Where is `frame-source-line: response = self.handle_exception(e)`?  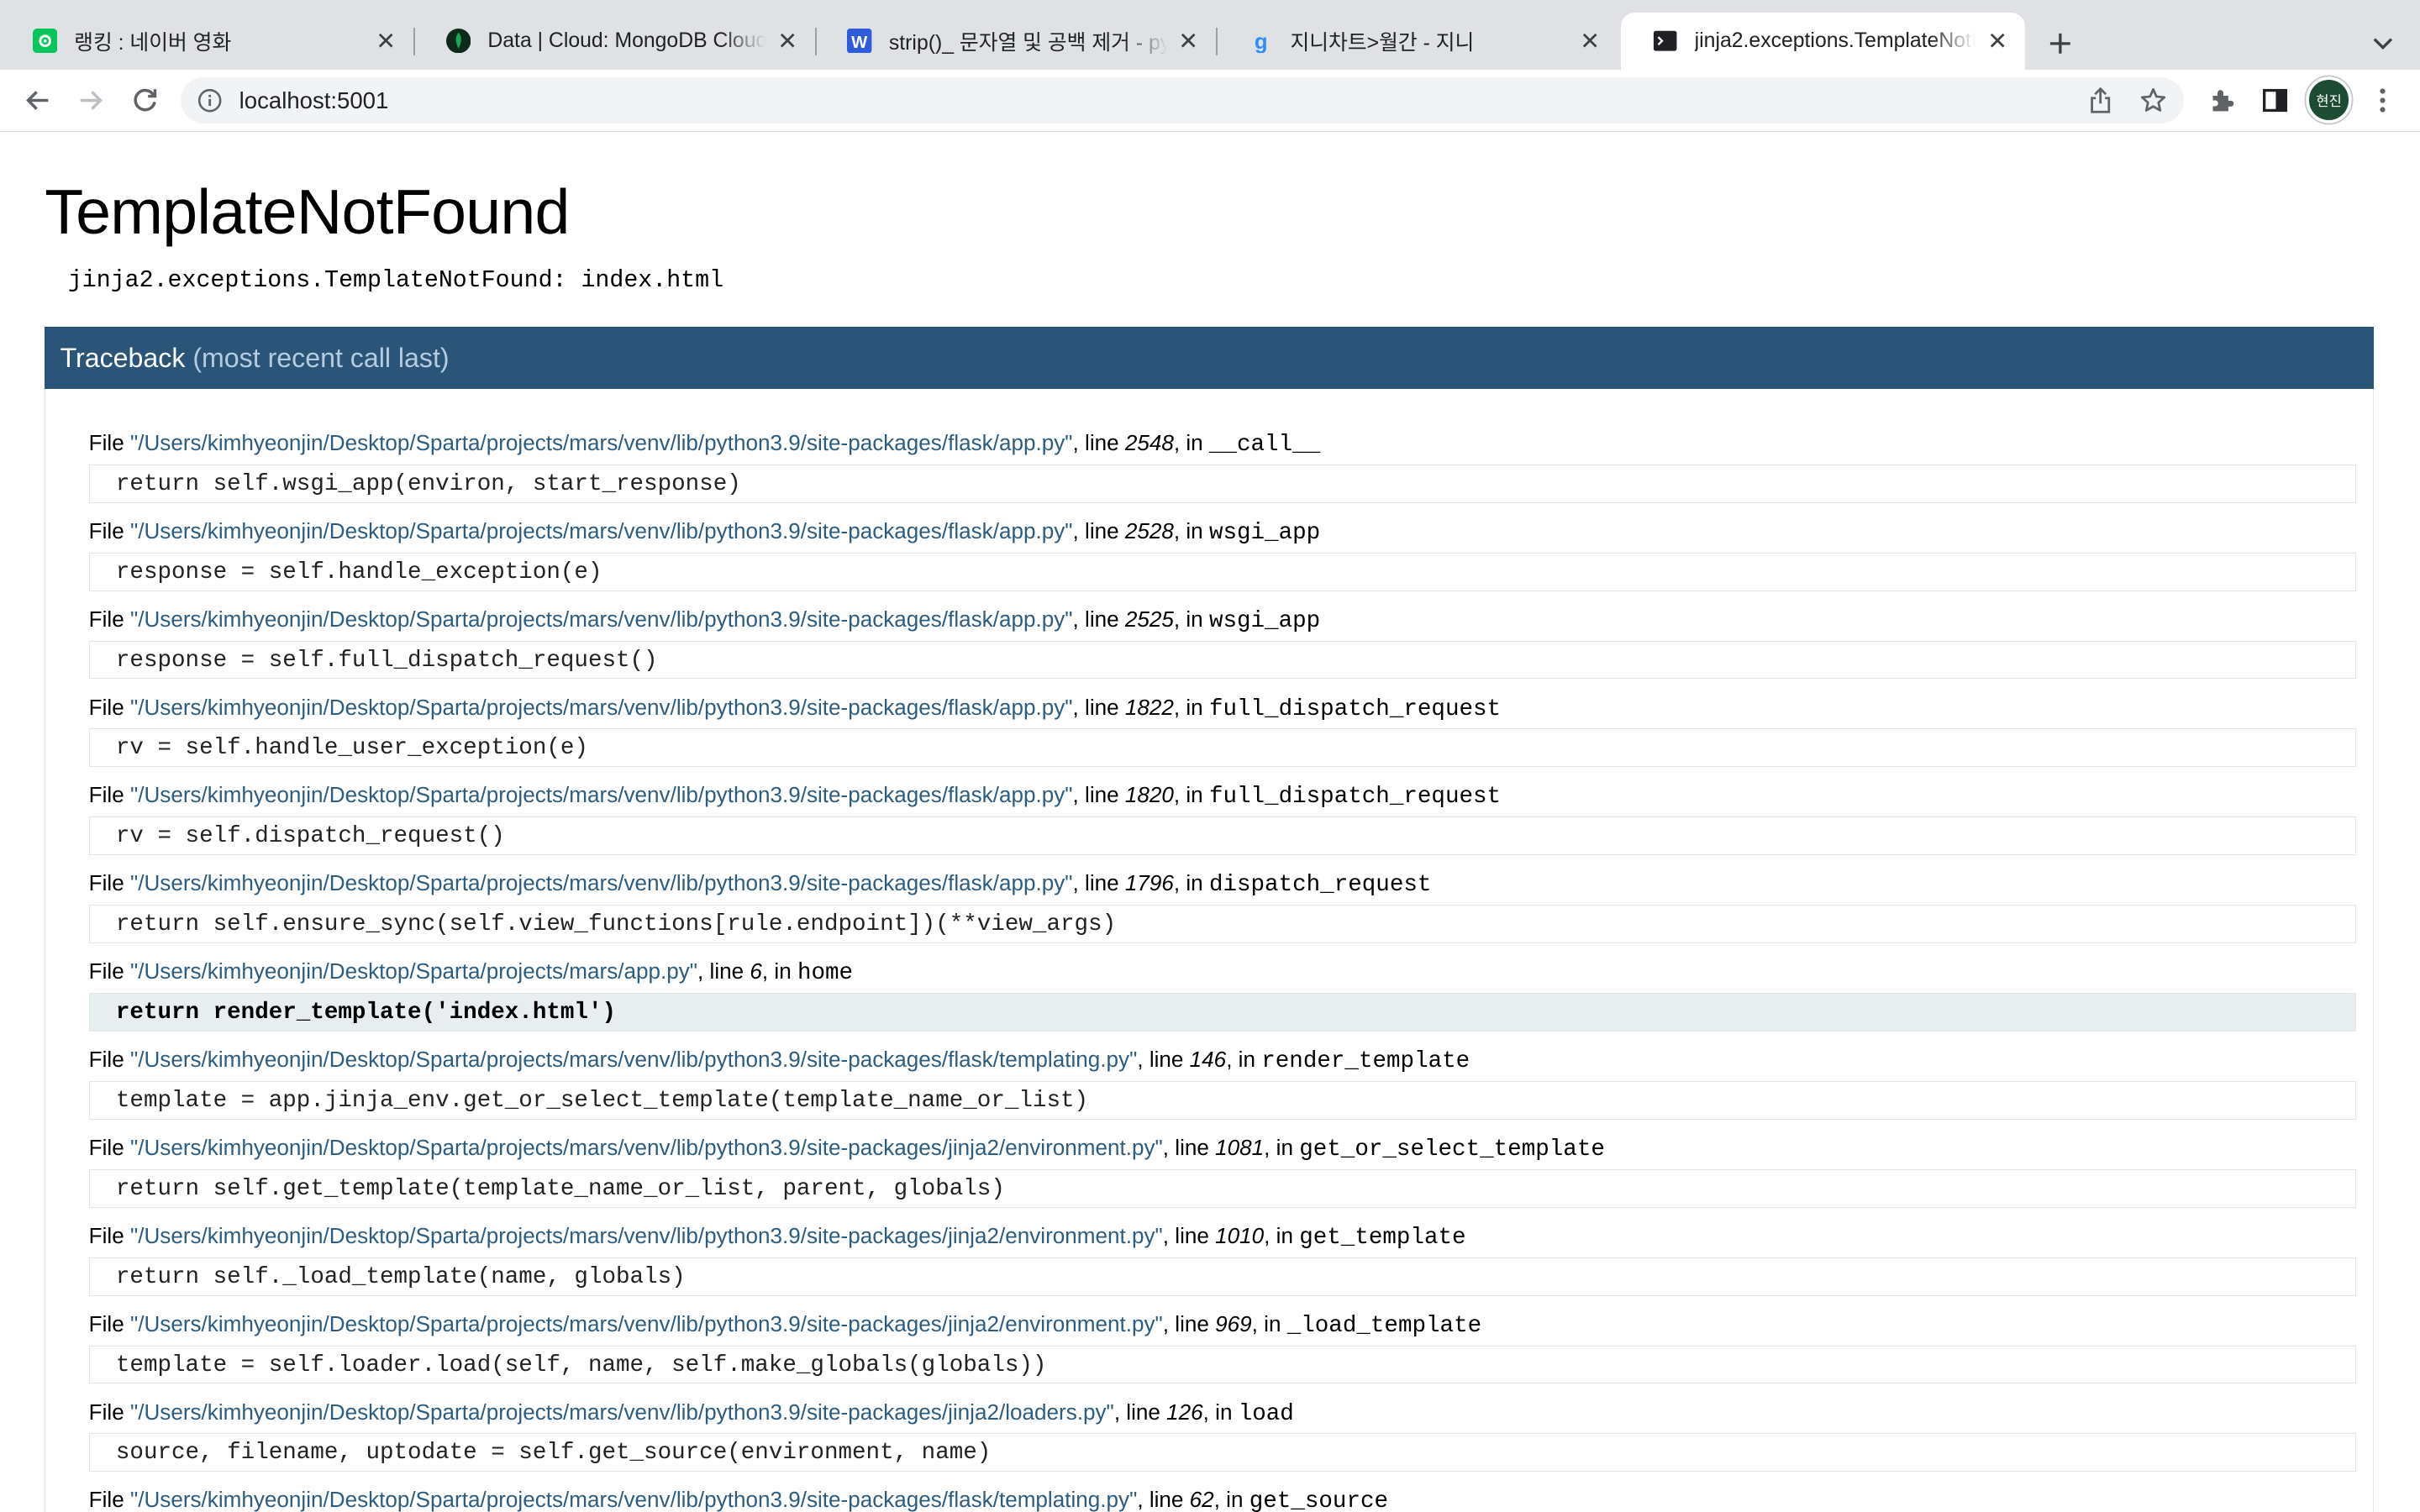 frame-source-line: response = self.handle_exception(e) is located at coordinates (1222, 571).